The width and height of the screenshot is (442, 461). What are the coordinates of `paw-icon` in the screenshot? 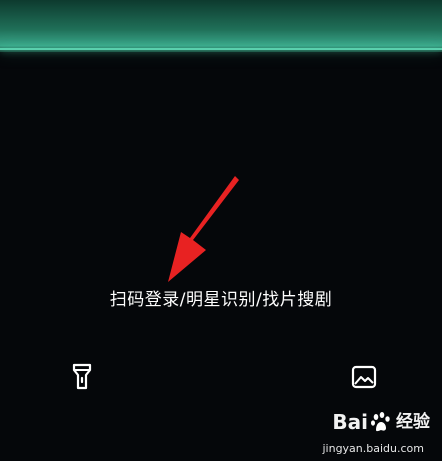 It's located at (380, 422).